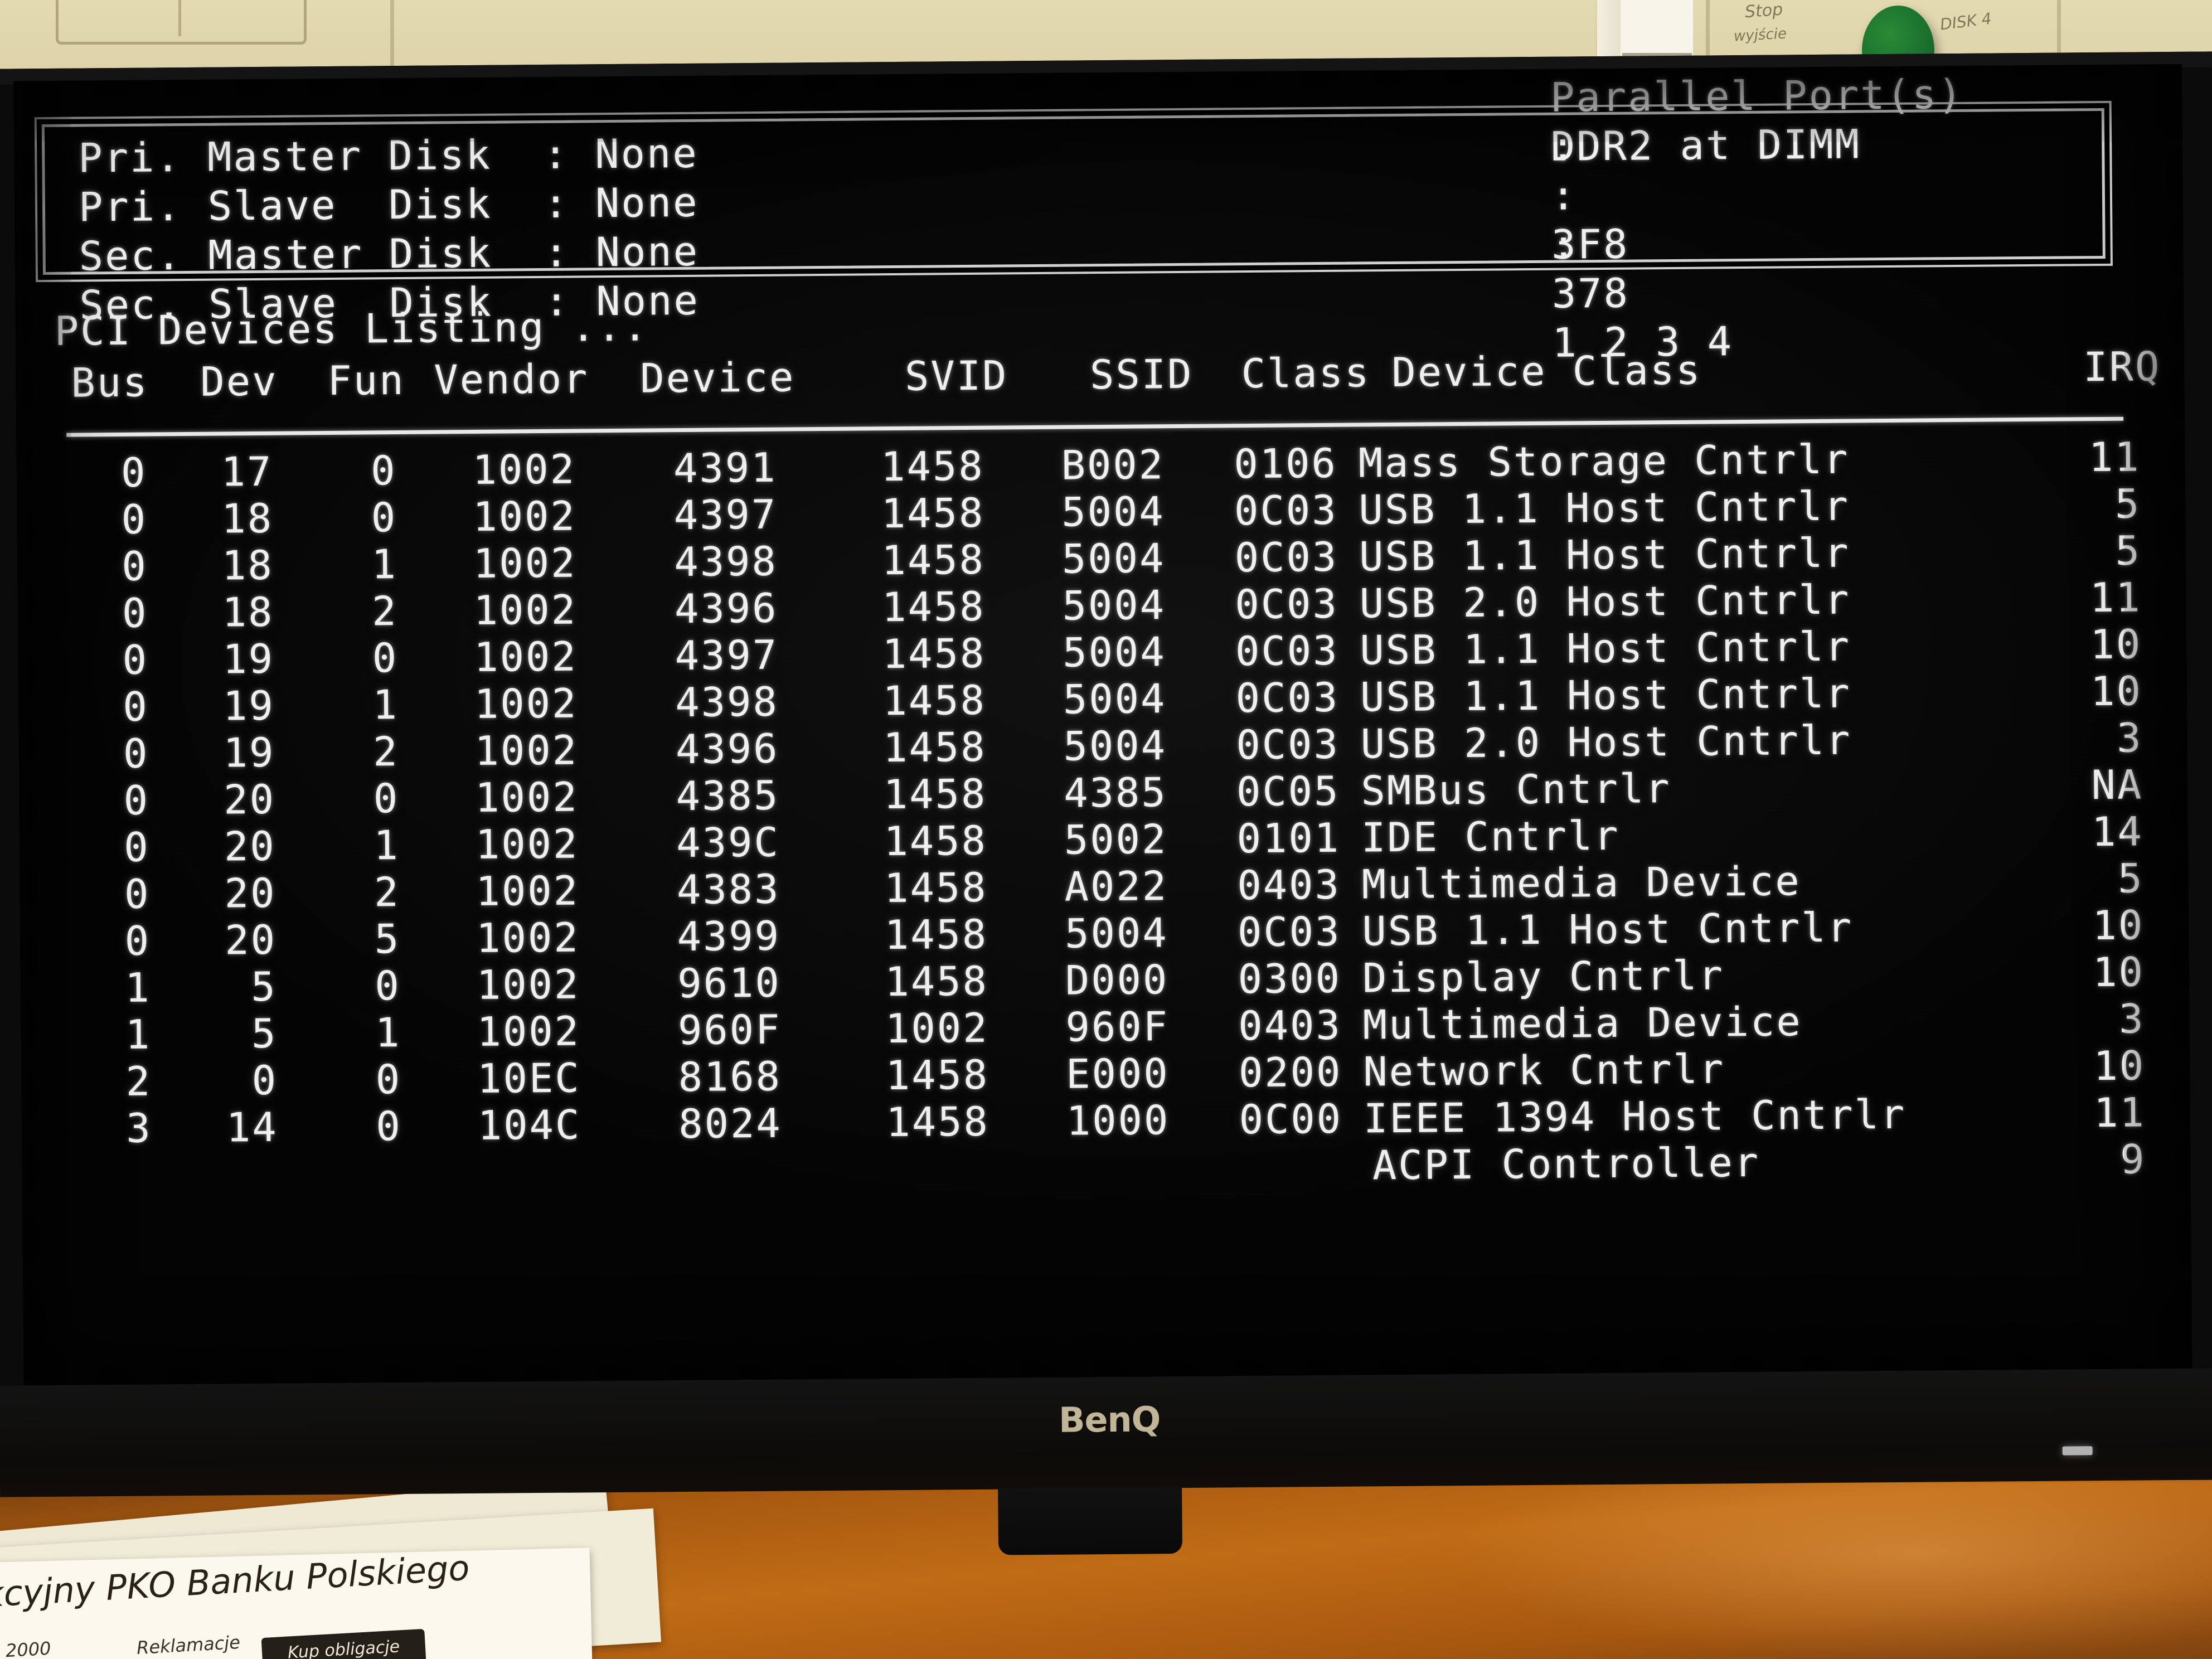  Describe the element at coordinates (388, 939) in the screenshot. I see `cell-fun: 5` at that location.